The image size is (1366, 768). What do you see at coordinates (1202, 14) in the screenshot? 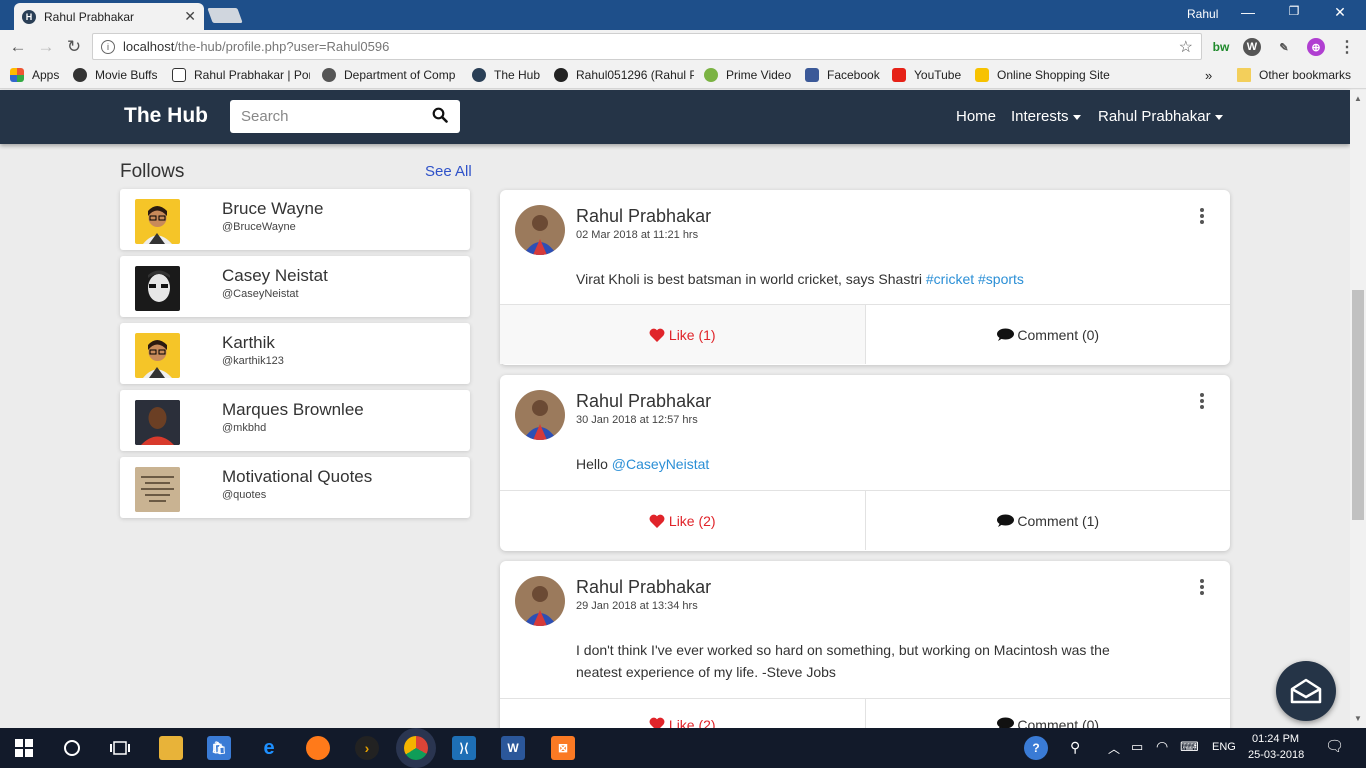
I see `profile-name: Rahul` at bounding box center [1202, 14].